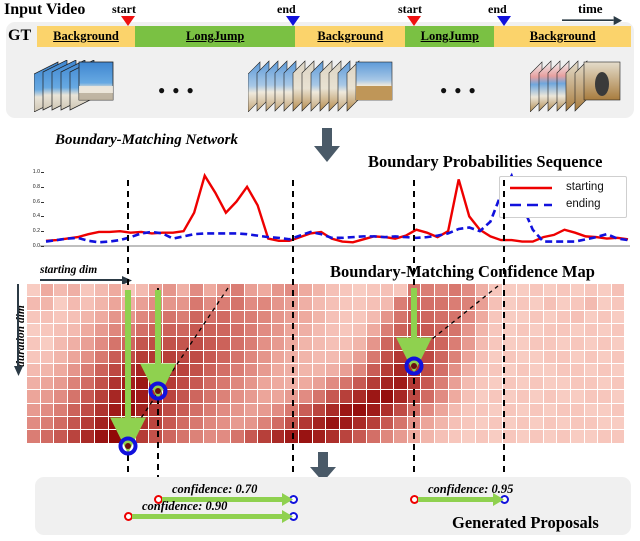 The height and width of the screenshot is (541, 640). I want to click on proposal-confidence-label: confidence: 0.90, so click(185, 506).